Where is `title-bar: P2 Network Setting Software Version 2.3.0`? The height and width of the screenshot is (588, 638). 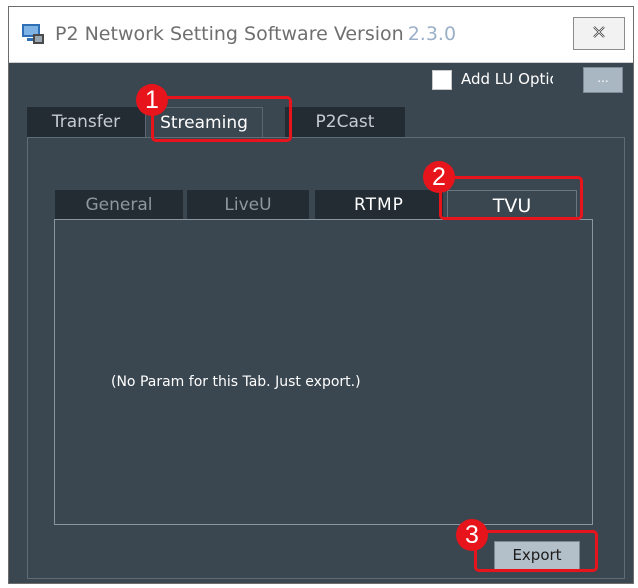
title-bar: P2 Network Setting Software Version 2.3.0 is located at coordinates (321, 35).